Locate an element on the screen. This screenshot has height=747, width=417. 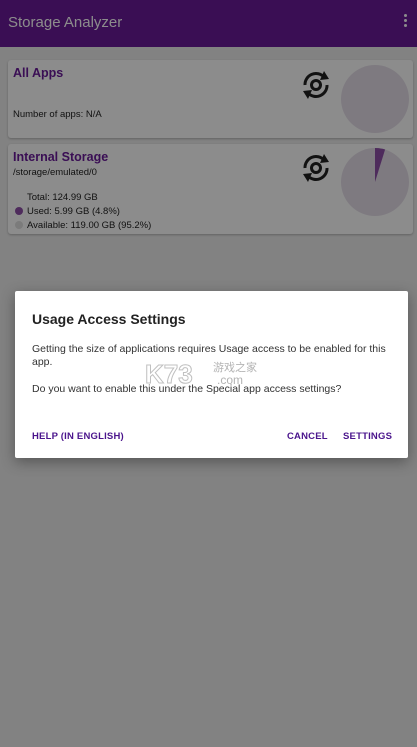
watermark-suffix: .com is located at coordinates (230, 380).